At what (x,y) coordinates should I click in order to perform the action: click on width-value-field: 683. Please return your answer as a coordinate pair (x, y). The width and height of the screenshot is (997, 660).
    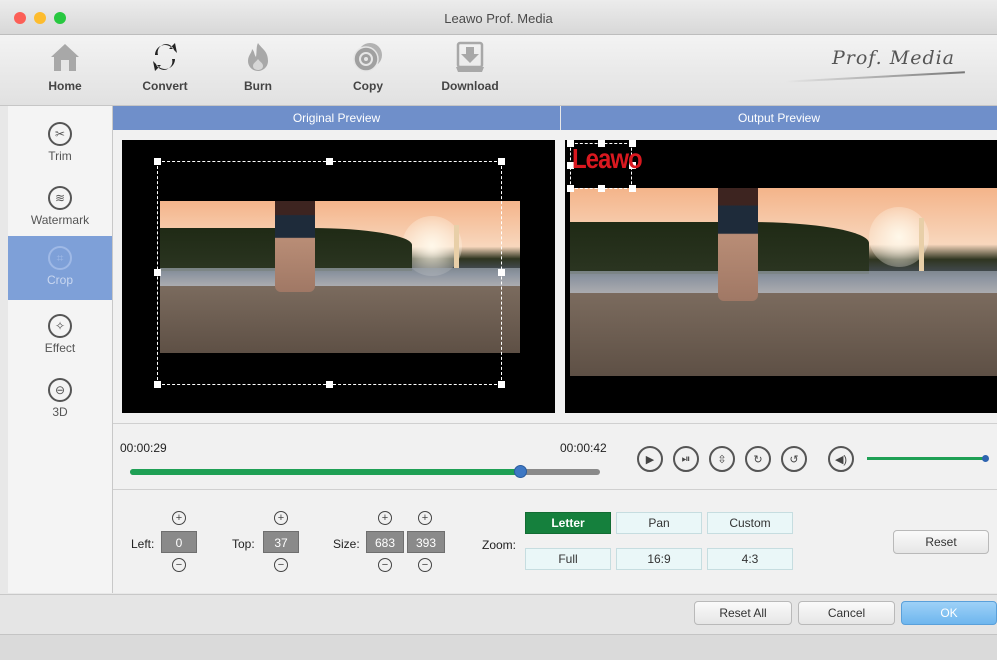
    Looking at the image, I should click on (385, 542).